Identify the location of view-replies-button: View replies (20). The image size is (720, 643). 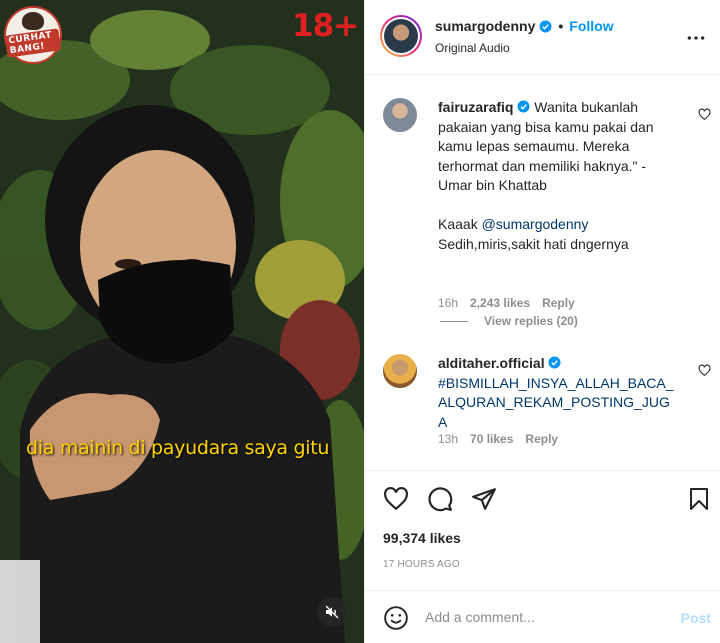
(509, 321).